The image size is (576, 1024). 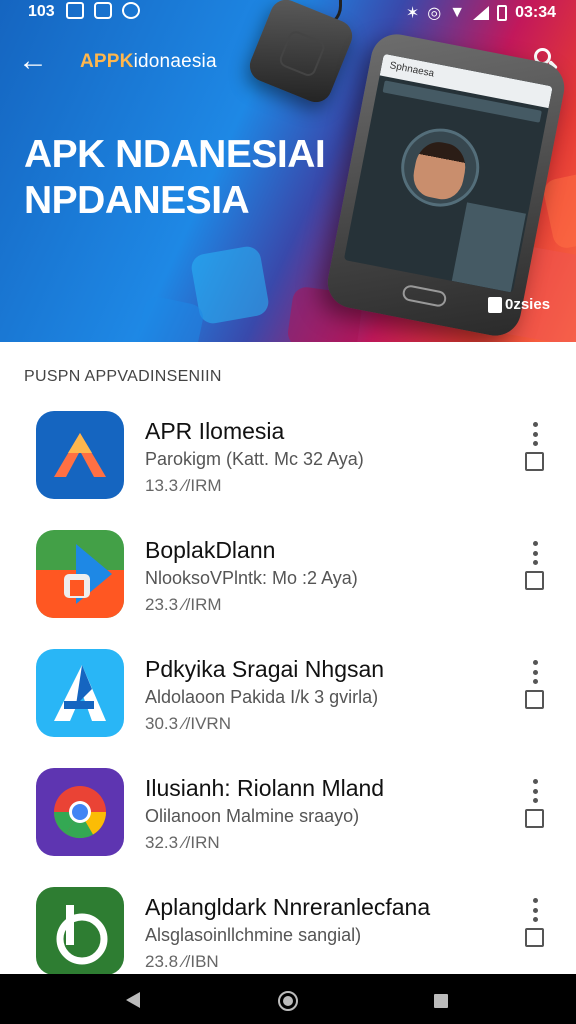 What do you see at coordinates (183, 485) in the screenshot?
I see `app-size: 13.3 ⁄/IRM` at bounding box center [183, 485].